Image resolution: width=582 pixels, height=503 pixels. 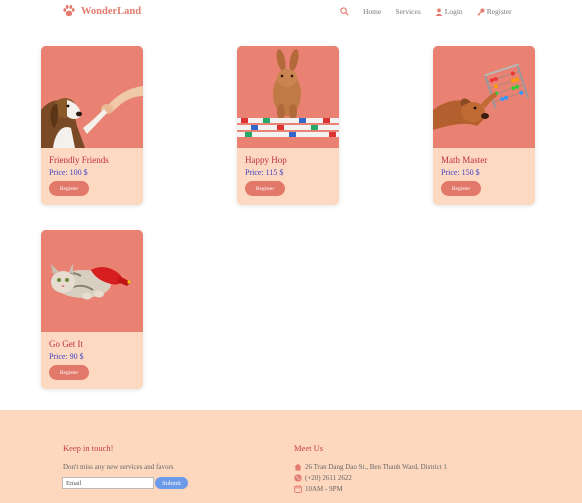 What do you see at coordinates (66, 344) in the screenshot?
I see `card-title: Go Get It` at bounding box center [66, 344].